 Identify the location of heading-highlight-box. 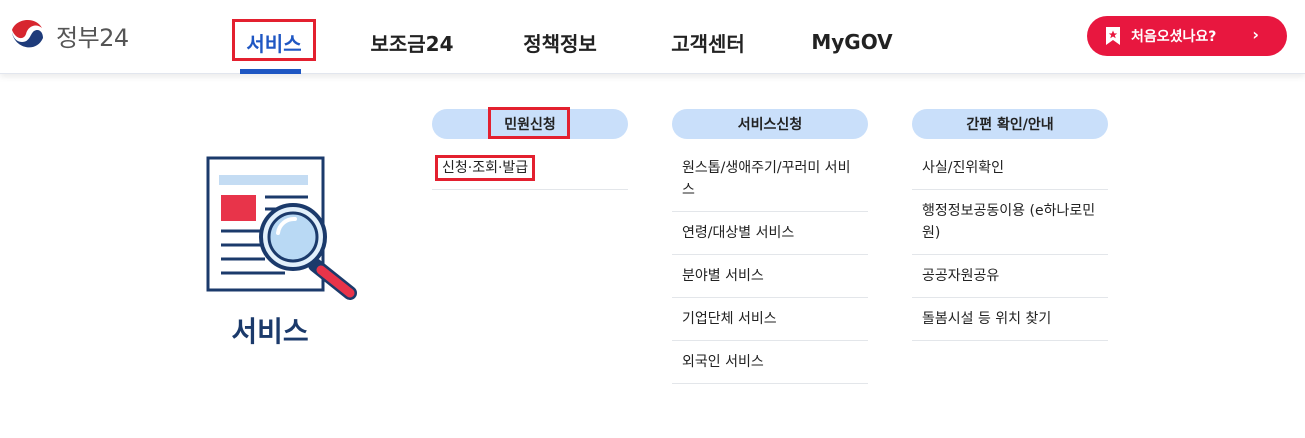
(529, 123).